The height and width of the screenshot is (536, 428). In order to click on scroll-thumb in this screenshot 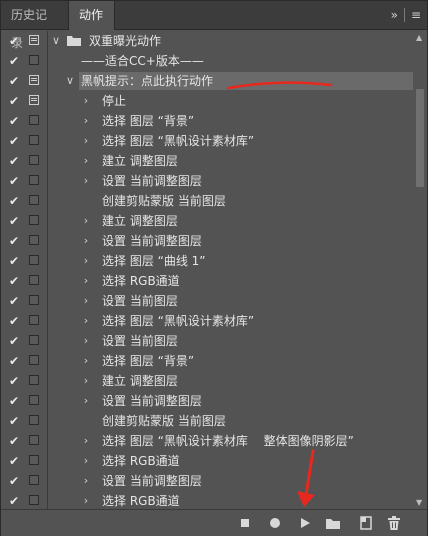, I will do `click(420, 138)`.